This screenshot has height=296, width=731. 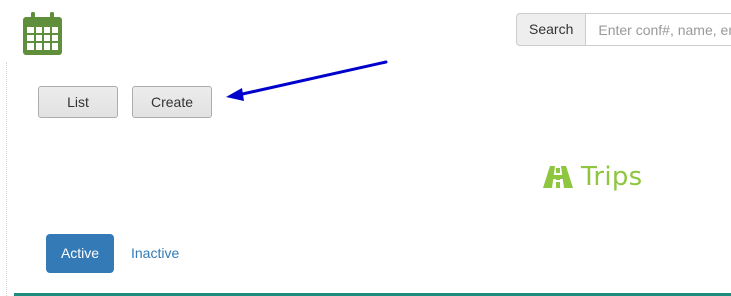 I want to click on tab-active: Active, so click(x=80, y=253).